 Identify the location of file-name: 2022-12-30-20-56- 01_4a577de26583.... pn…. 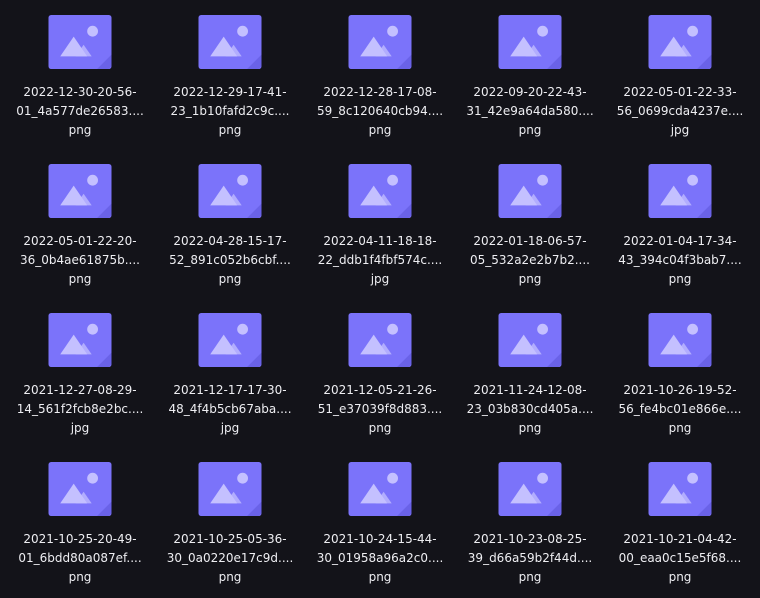
(80, 111).